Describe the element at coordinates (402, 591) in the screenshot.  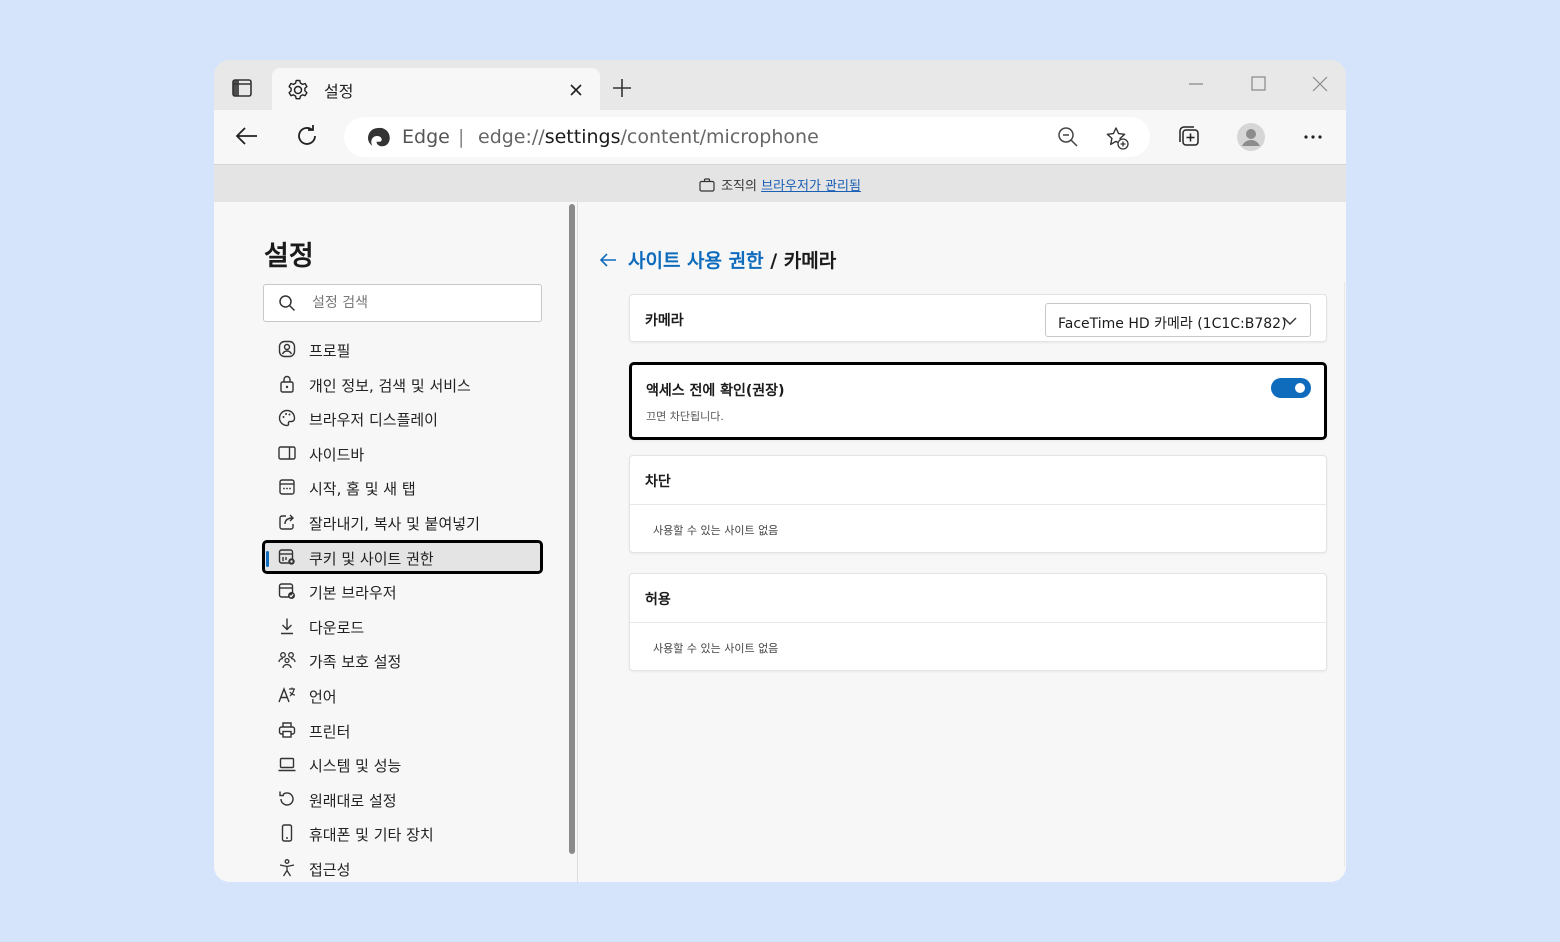
I see `sidebar-item-default-browser: 기본 브라우저` at that location.